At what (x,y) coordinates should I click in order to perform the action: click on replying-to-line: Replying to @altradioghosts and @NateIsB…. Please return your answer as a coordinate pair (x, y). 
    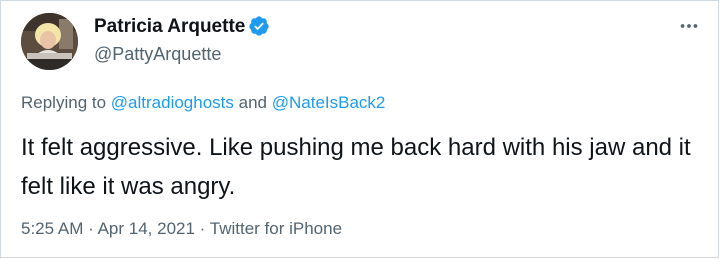
    Looking at the image, I should click on (203, 103).